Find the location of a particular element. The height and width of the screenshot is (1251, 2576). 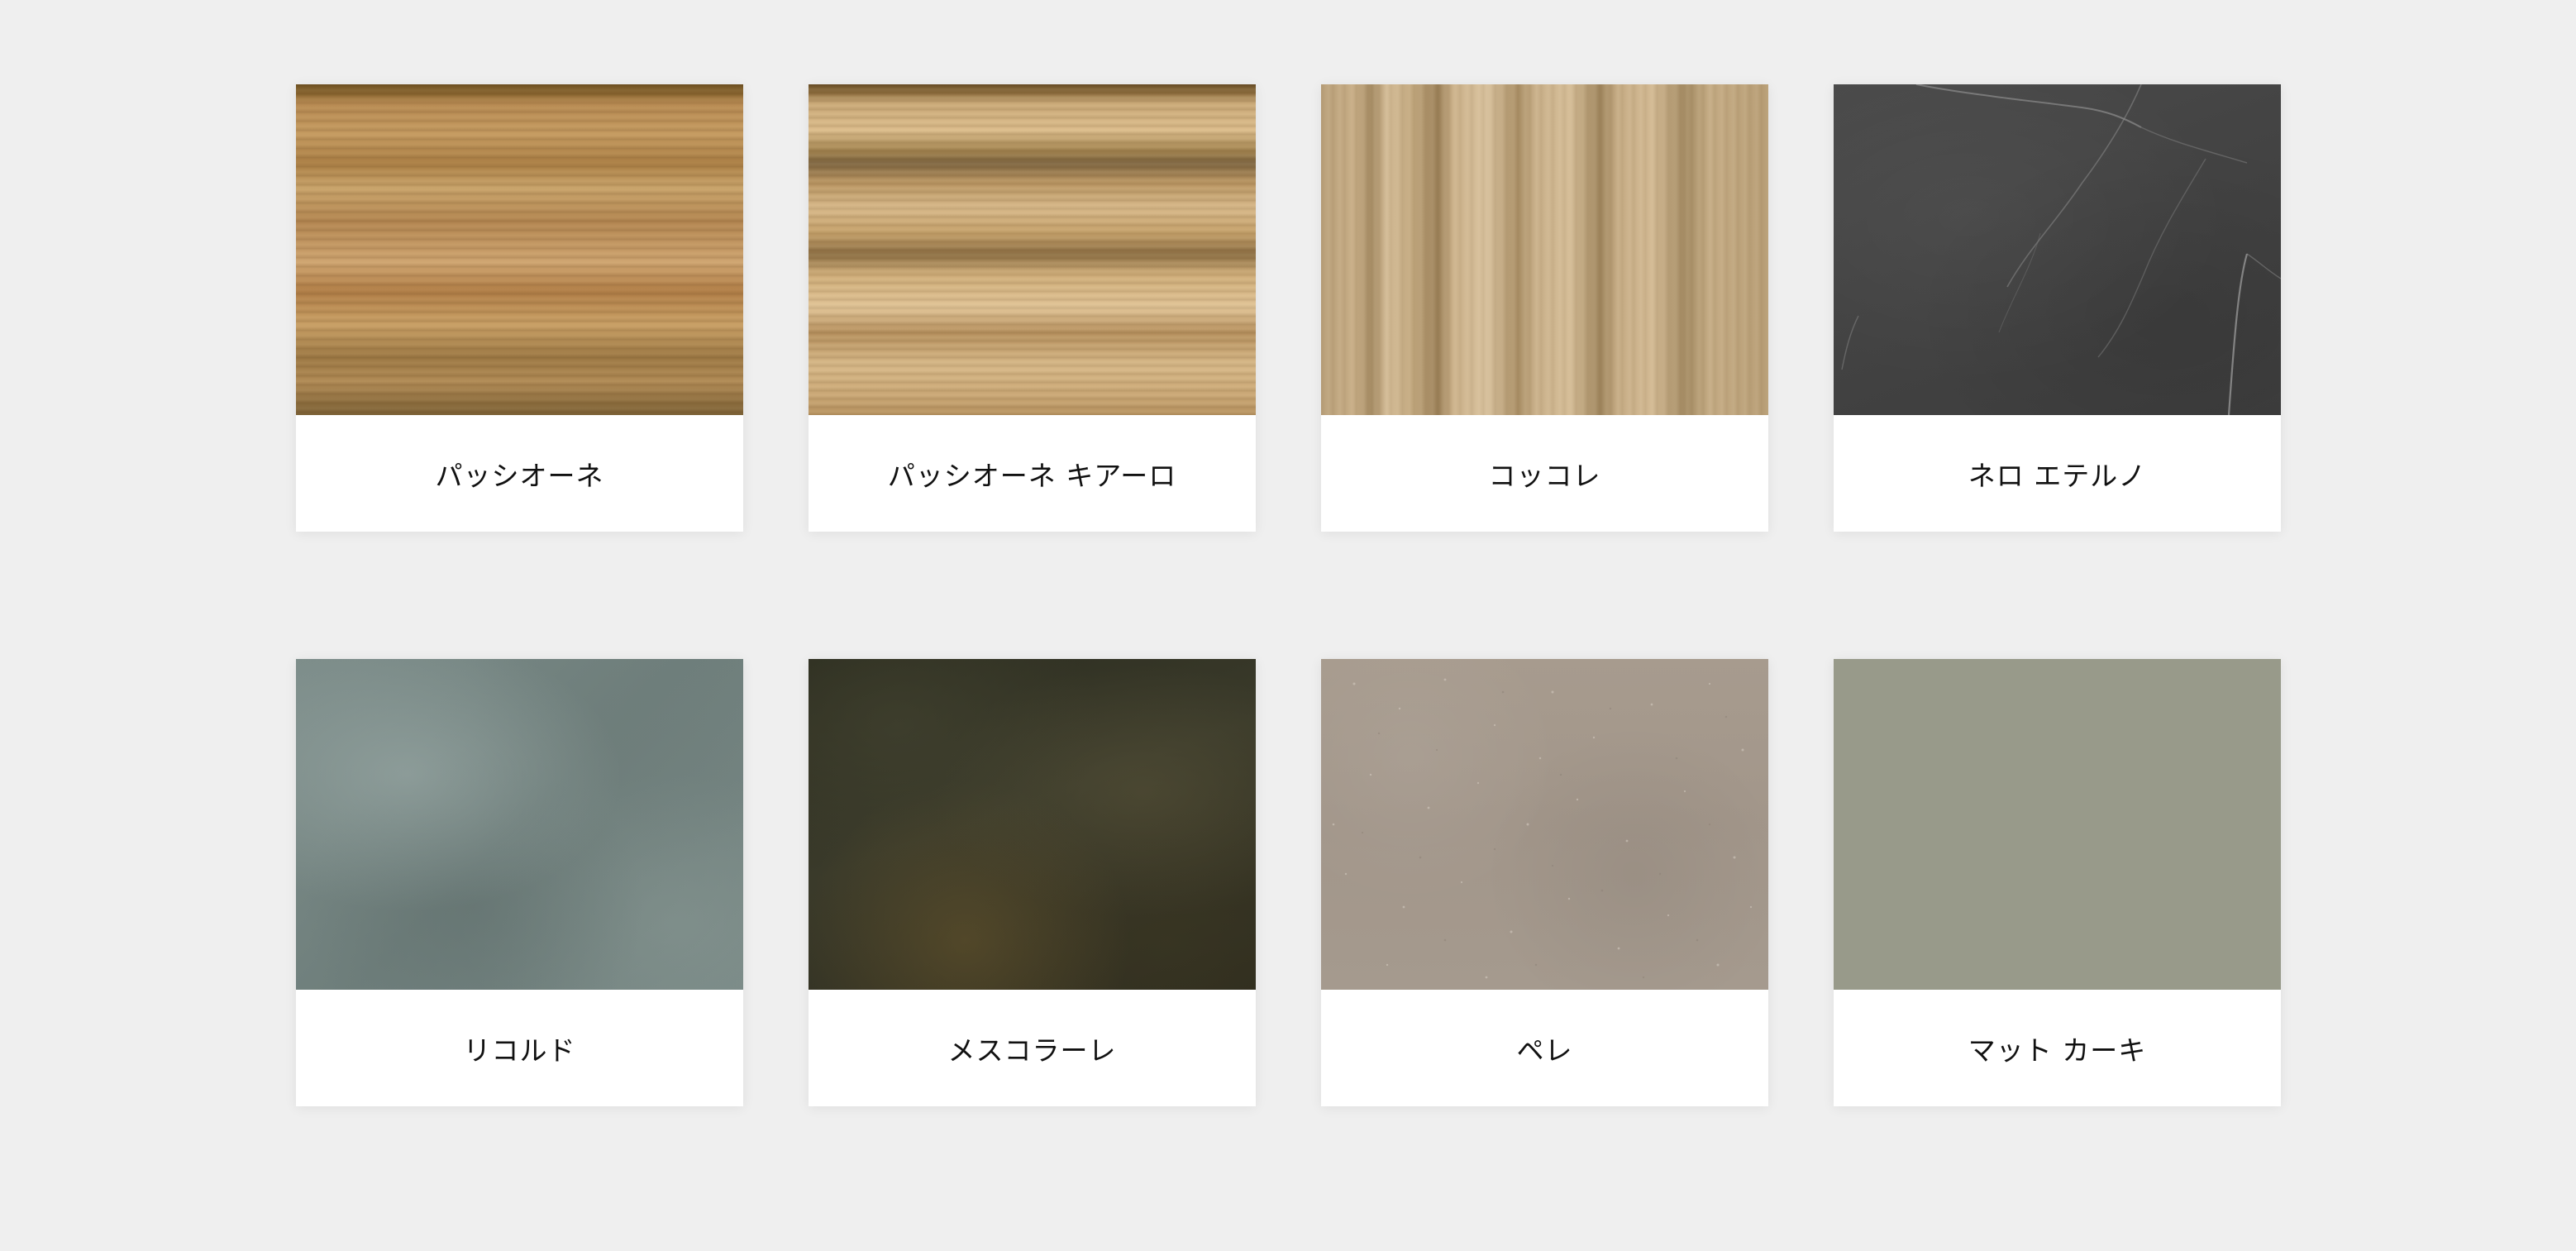

material-card-mescolare: メスコラーレ is located at coordinates (1032, 883).